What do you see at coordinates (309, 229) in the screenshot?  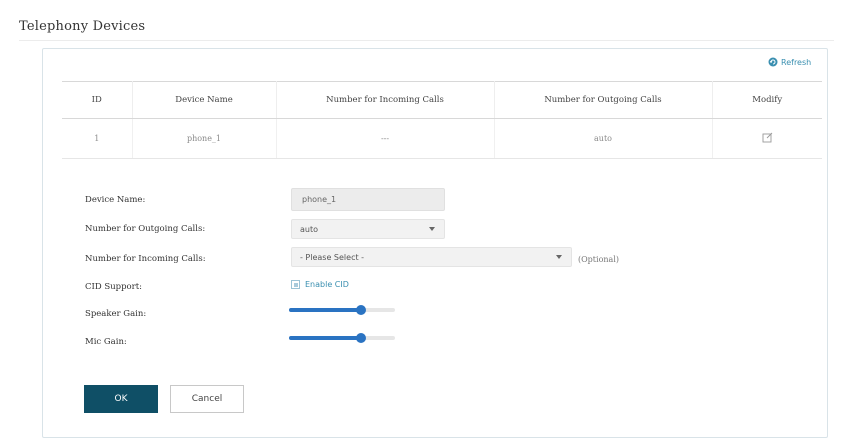 I see `outgoing-value: auto` at bounding box center [309, 229].